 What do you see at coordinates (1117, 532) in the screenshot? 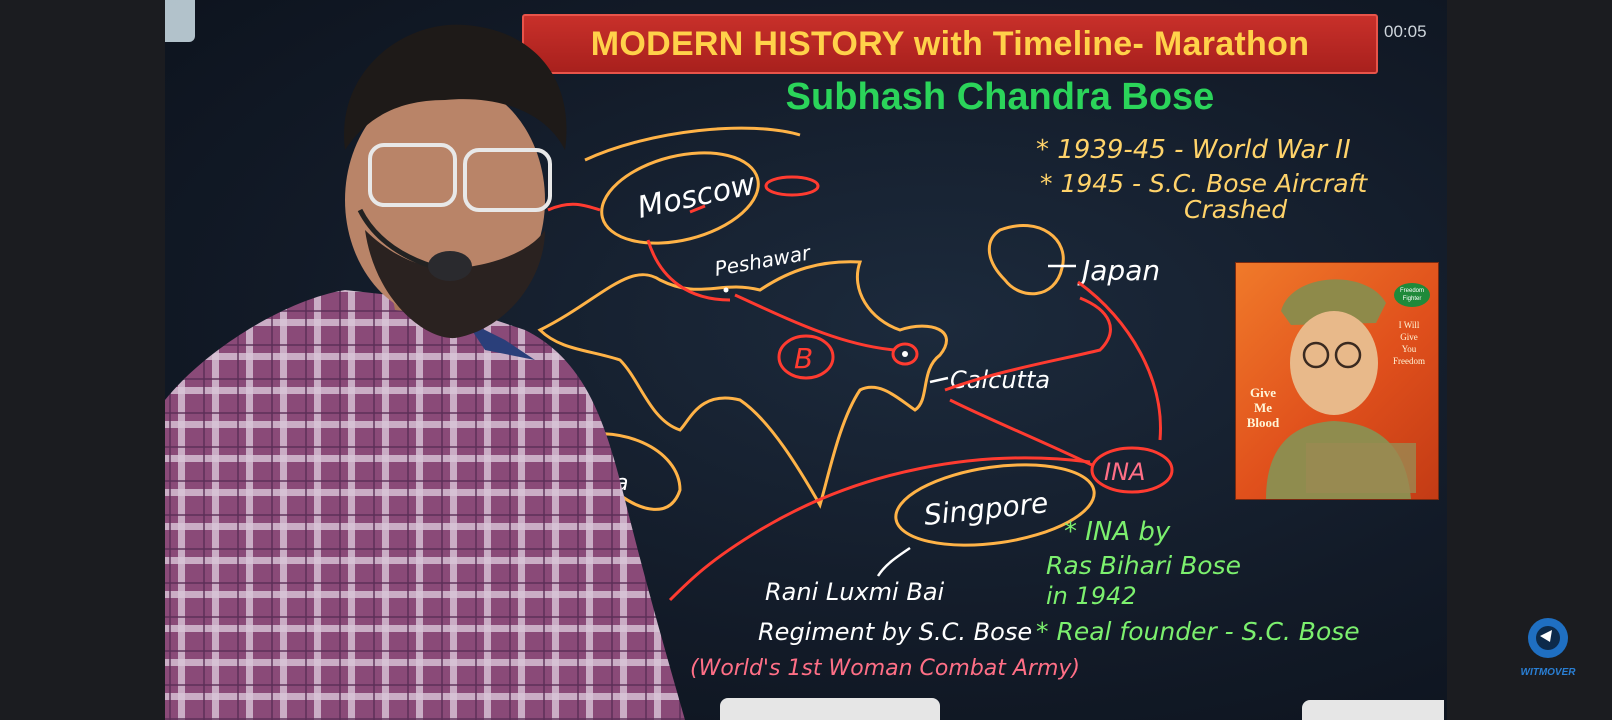
I see `note-ina-by: * INA by` at bounding box center [1117, 532].